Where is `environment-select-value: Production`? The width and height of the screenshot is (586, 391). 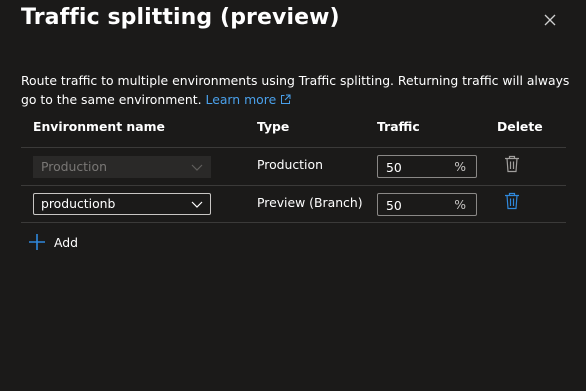
environment-select-value: Production is located at coordinates (74, 166).